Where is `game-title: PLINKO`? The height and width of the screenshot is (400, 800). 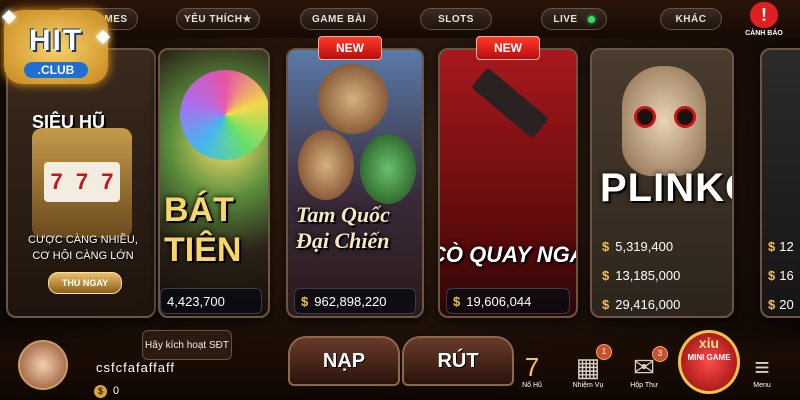
game-title: PLINKO is located at coordinates (666, 188).